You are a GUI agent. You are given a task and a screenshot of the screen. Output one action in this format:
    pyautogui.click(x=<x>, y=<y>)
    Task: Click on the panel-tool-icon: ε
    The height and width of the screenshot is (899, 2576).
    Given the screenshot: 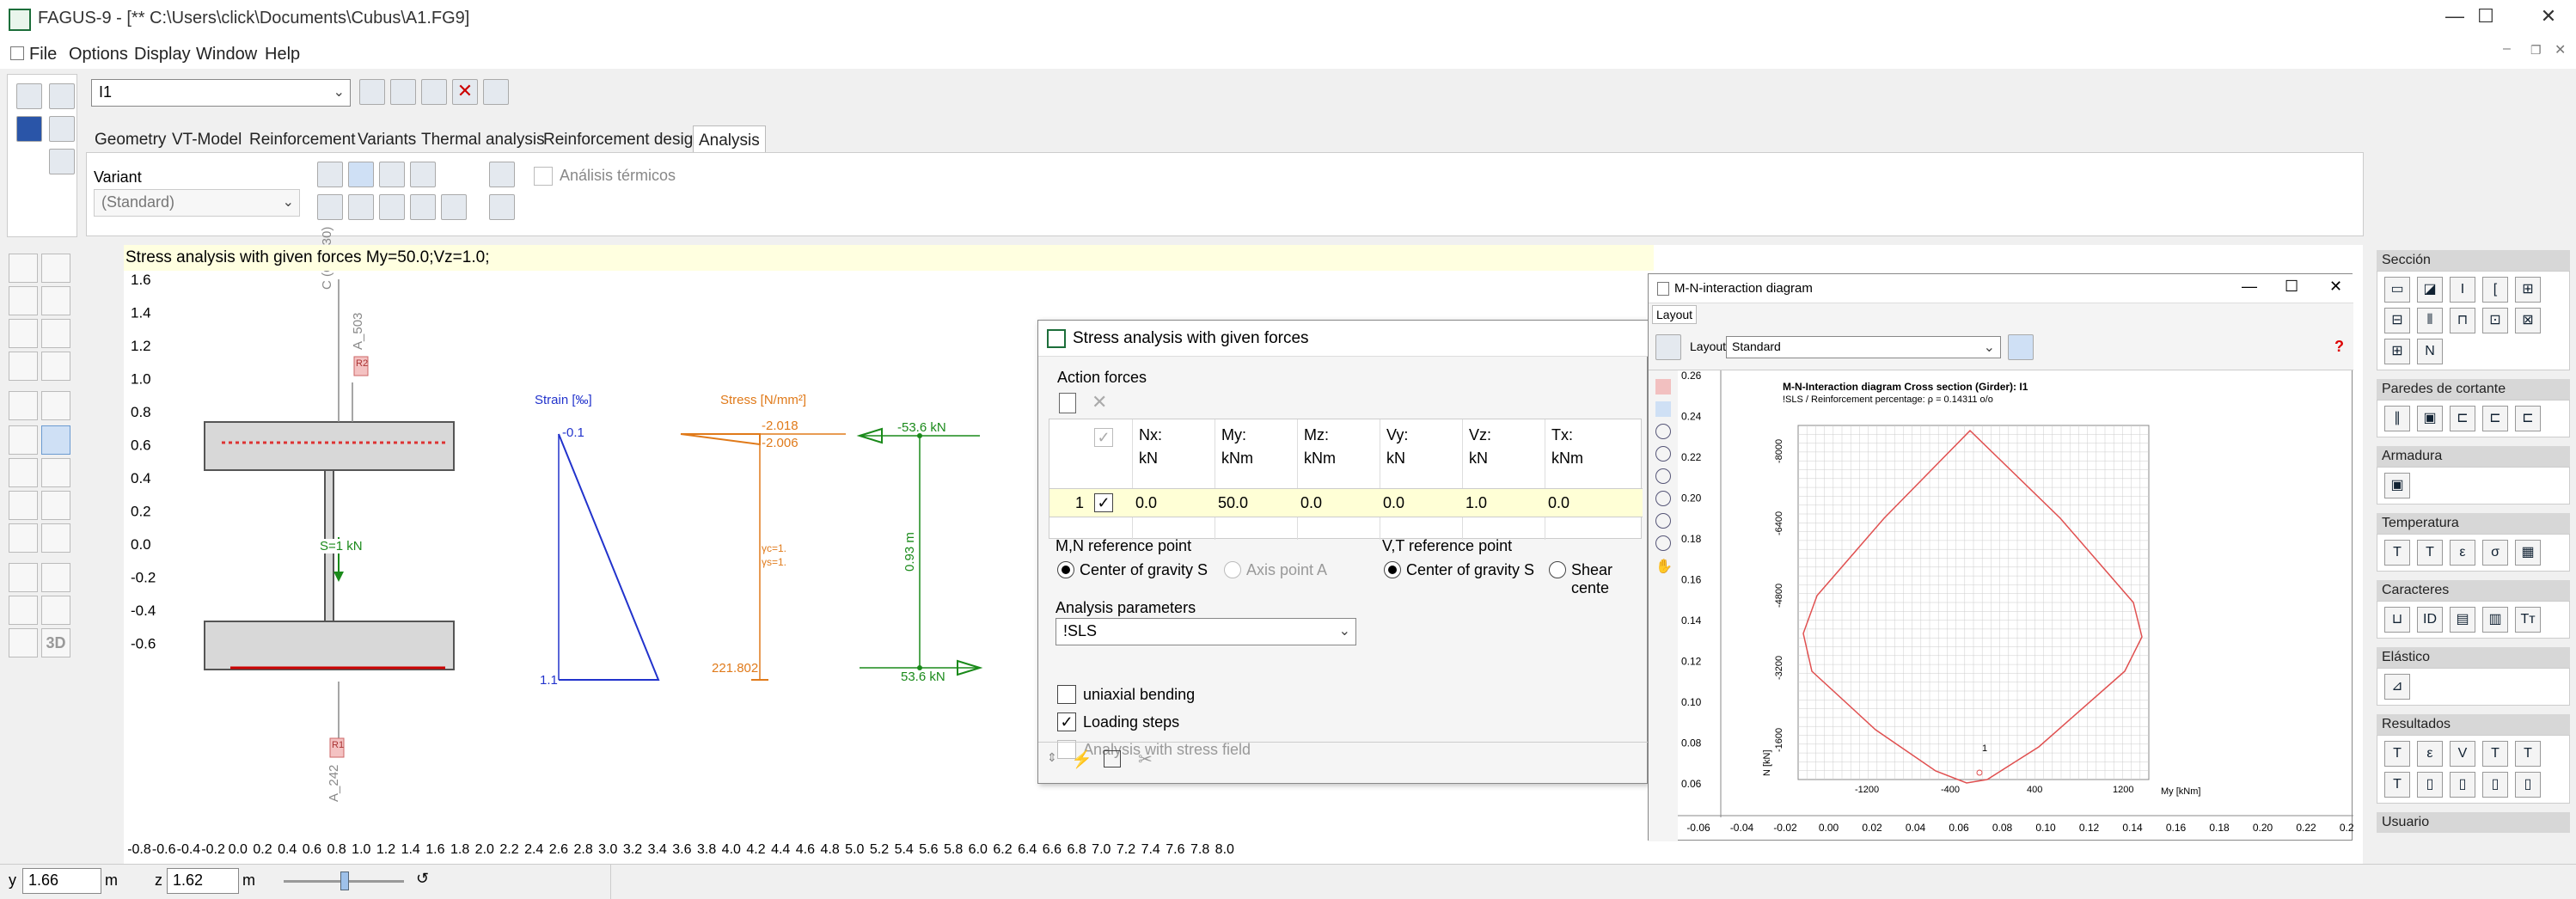 What is the action you would take?
    pyautogui.click(x=2430, y=754)
    